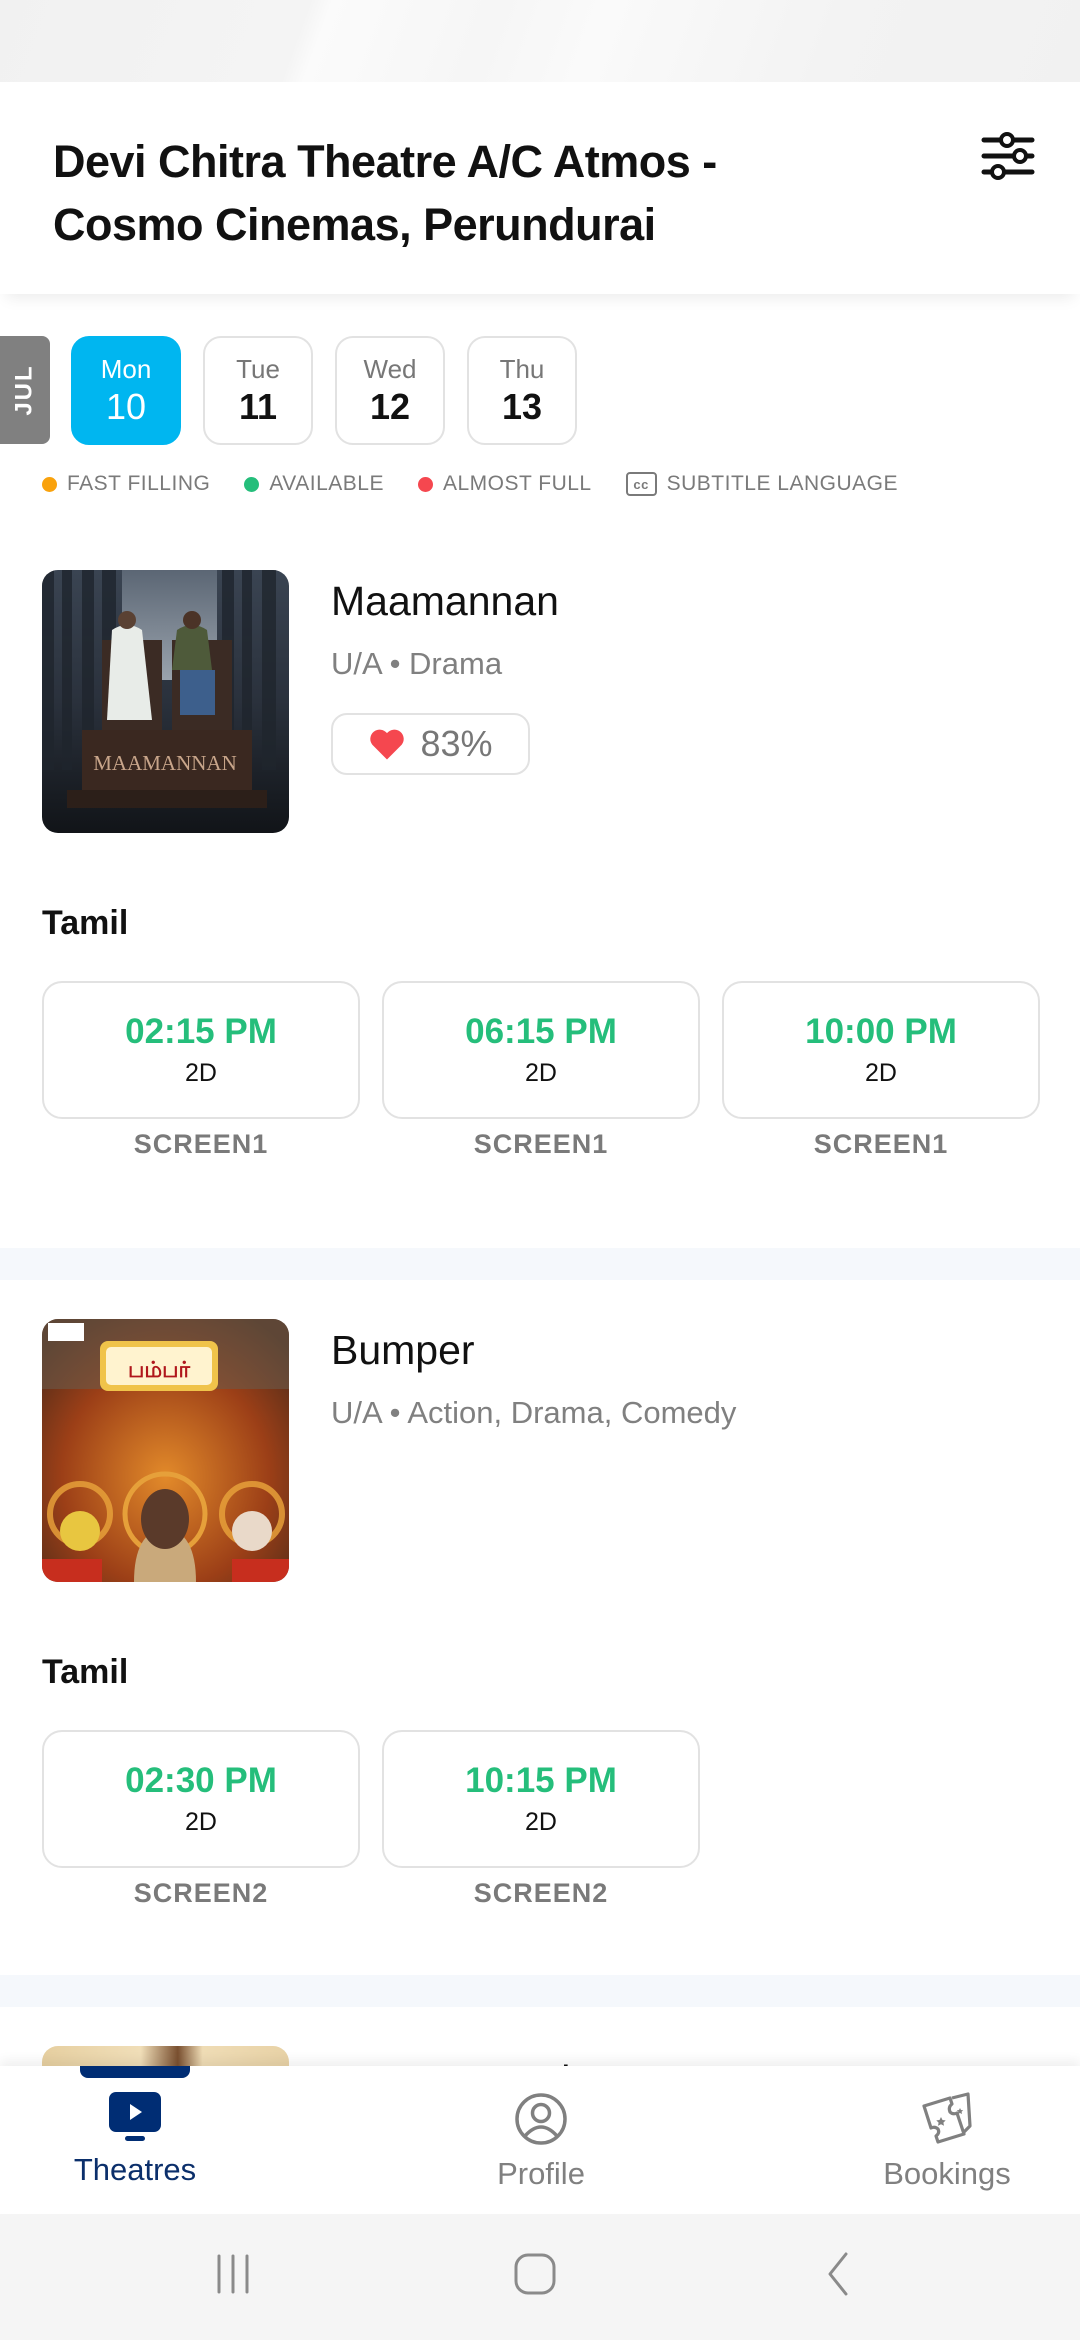 This screenshot has width=1080, height=2340. I want to click on maamannan-poster-image: MAAMANNAN, so click(165, 701).